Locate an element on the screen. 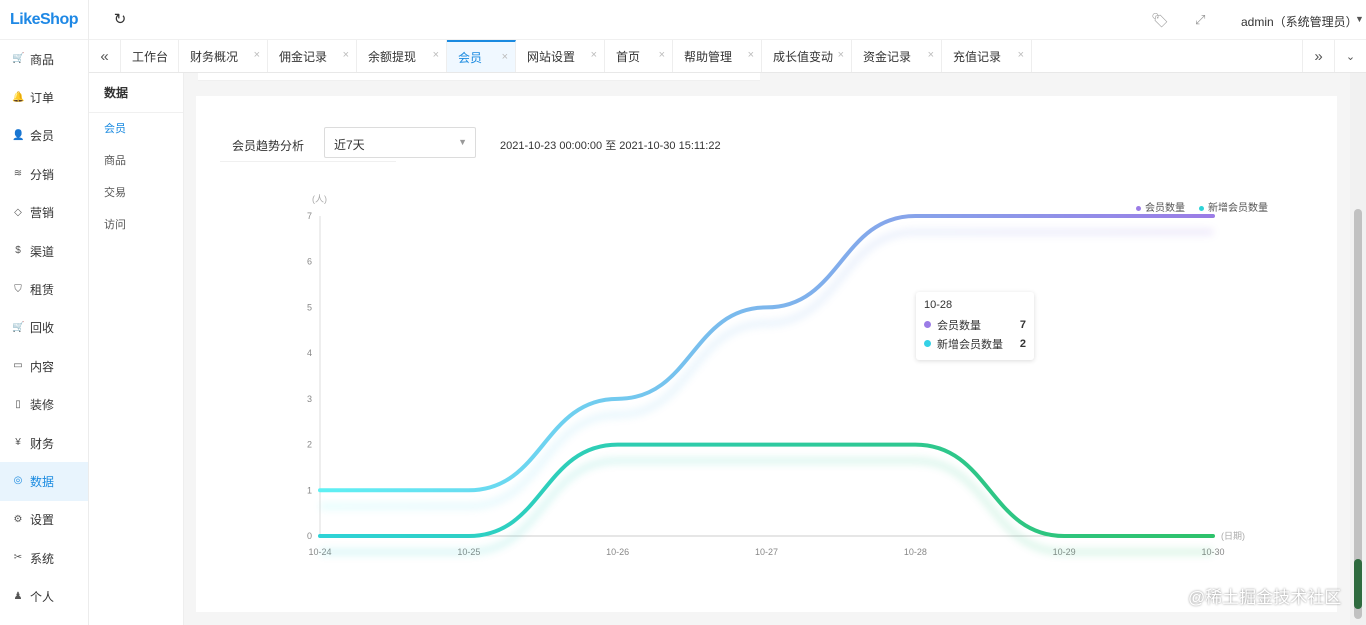 The image size is (1366, 625). tab-label: 资金记录 is located at coordinates (887, 56).